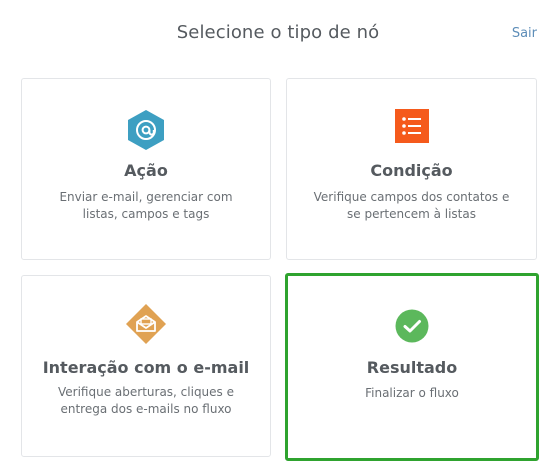  What do you see at coordinates (146, 326) in the screenshot?
I see `open-envelope-icon` at bounding box center [146, 326].